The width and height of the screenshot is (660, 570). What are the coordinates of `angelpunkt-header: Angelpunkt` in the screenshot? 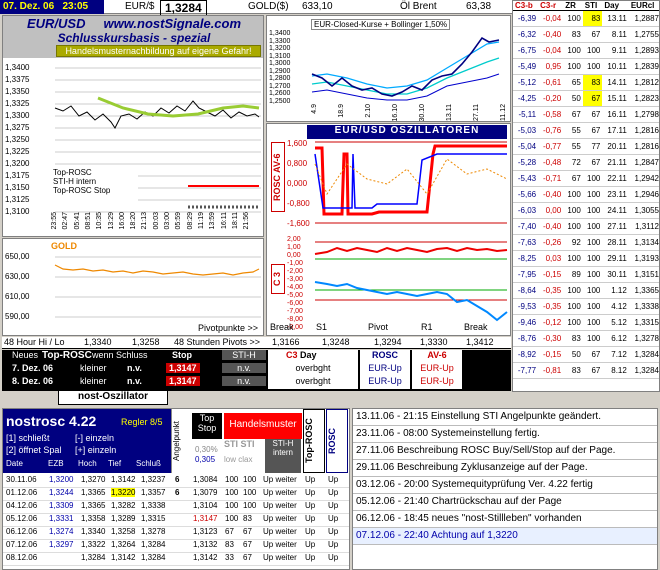 It's located at (181, 441).